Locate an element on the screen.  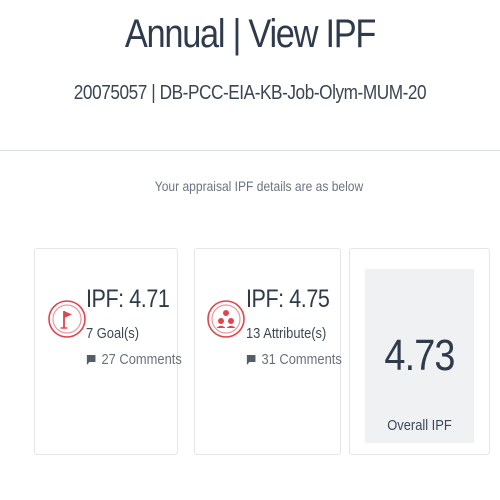
attributes-ipf-value: IPF: 4.75 is located at coordinates (288, 299).